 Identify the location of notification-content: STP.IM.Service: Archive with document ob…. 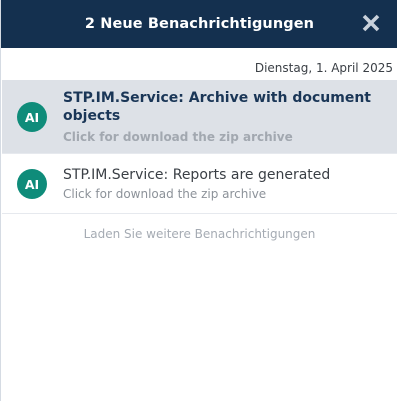
(223, 117).